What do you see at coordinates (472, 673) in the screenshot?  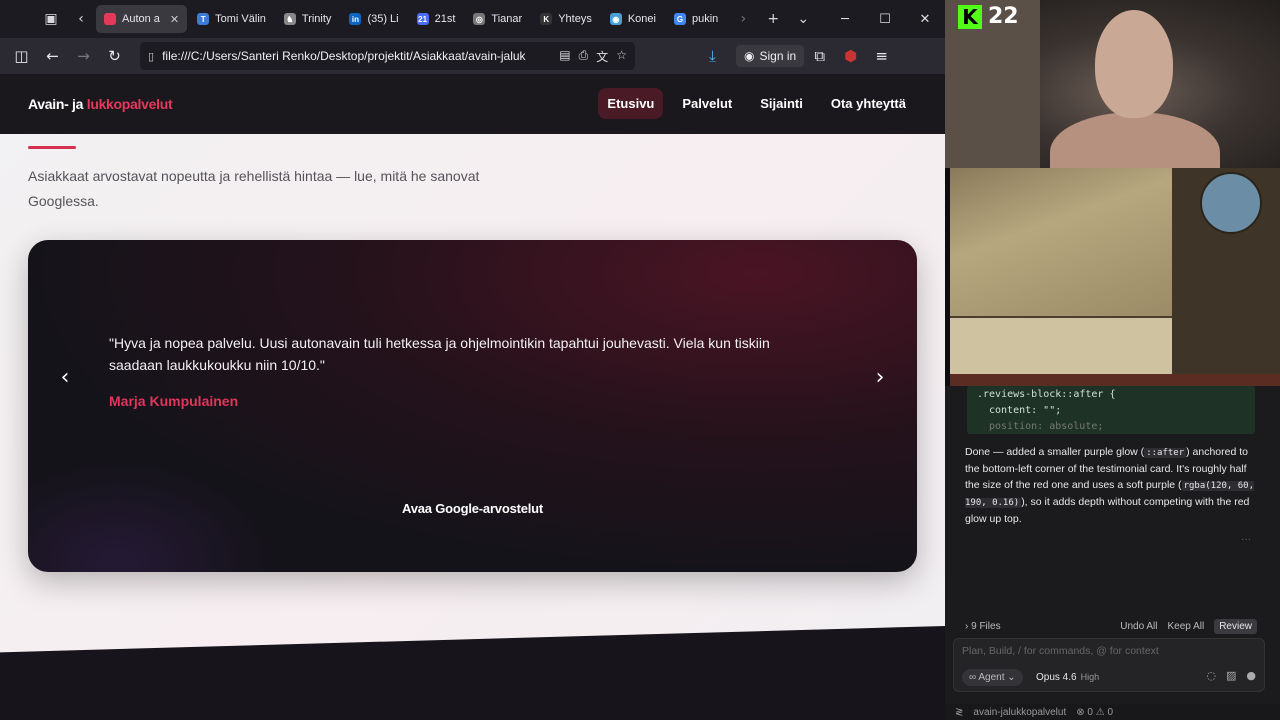 I see `footer-band` at bounding box center [472, 673].